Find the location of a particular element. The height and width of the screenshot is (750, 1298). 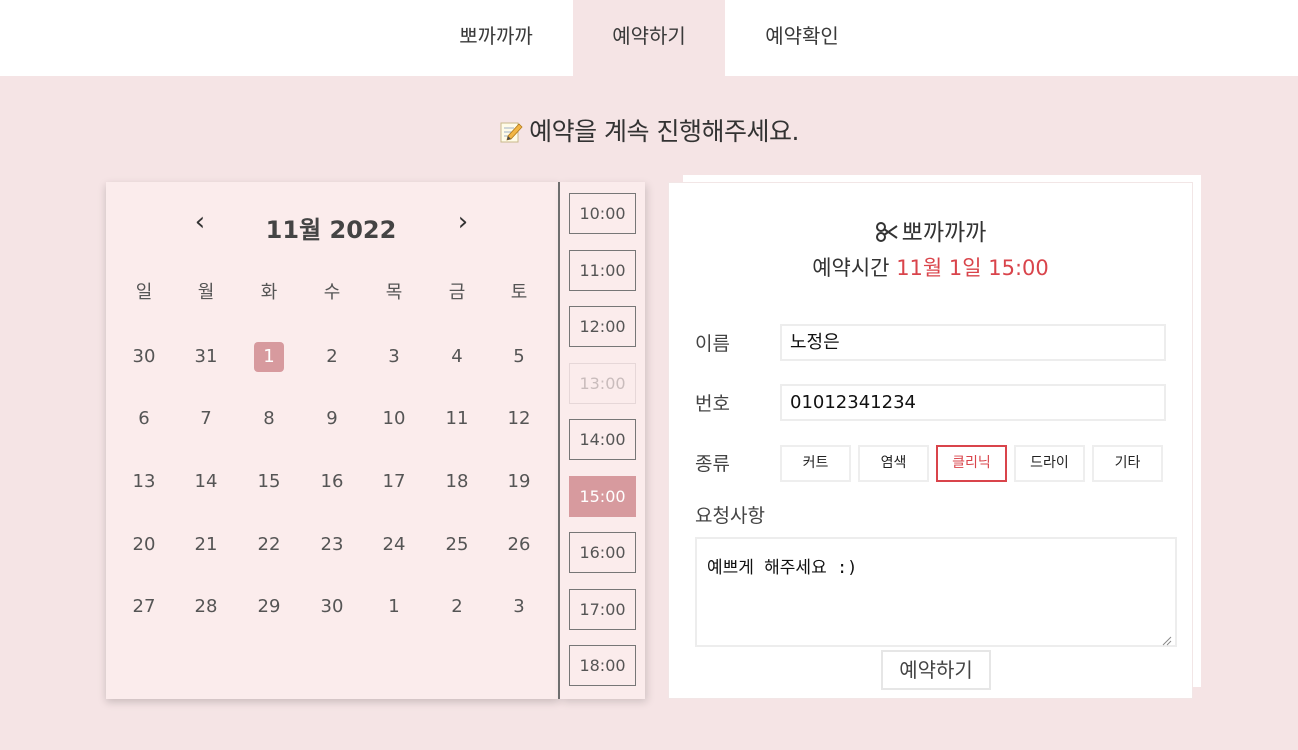

time-slot-button: 17:00 is located at coordinates (602, 609).